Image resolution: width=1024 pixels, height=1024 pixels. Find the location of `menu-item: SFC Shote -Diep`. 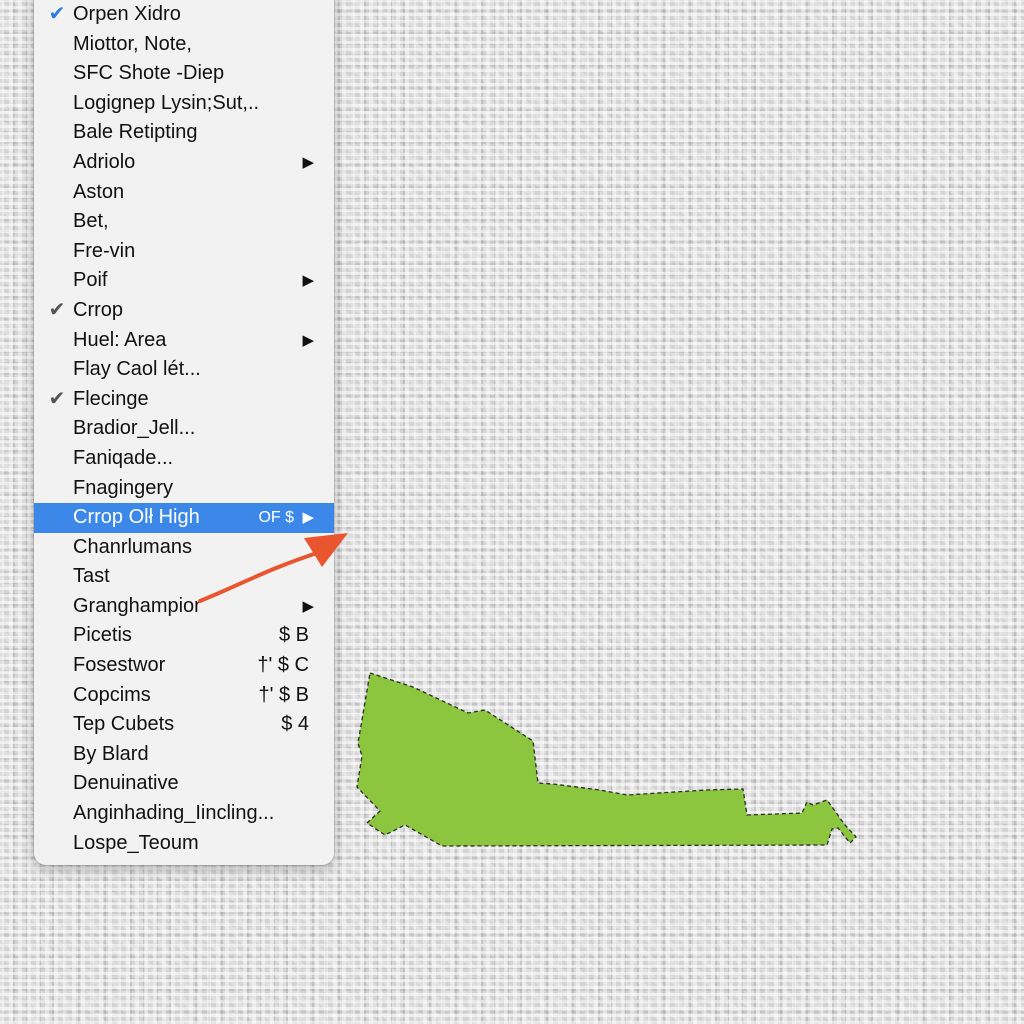

menu-item: SFC Shote -Diep is located at coordinates (184, 74).